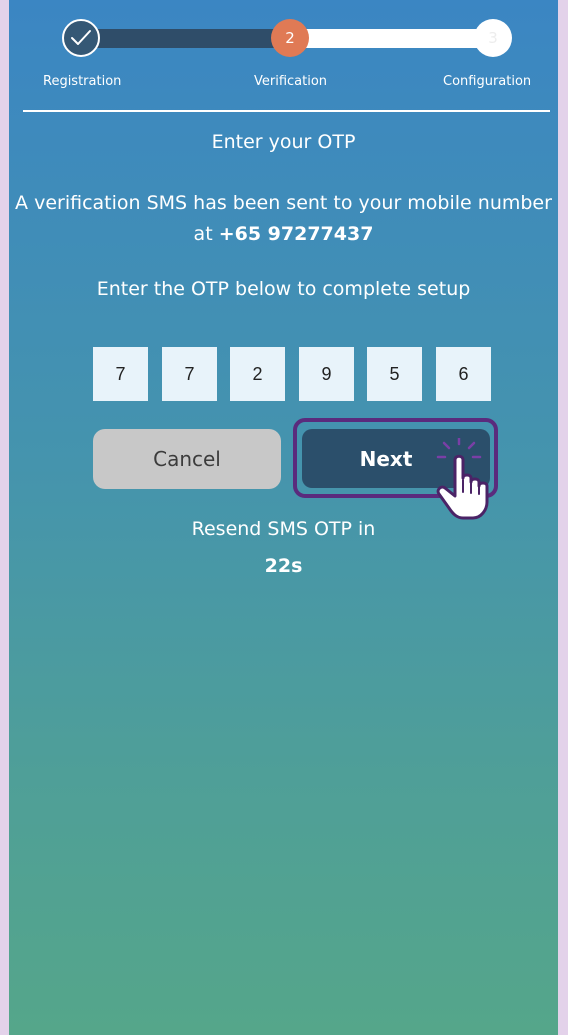 The height and width of the screenshot is (1035, 568). What do you see at coordinates (394, 38) in the screenshot?
I see `stepper-track-pending` at bounding box center [394, 38].